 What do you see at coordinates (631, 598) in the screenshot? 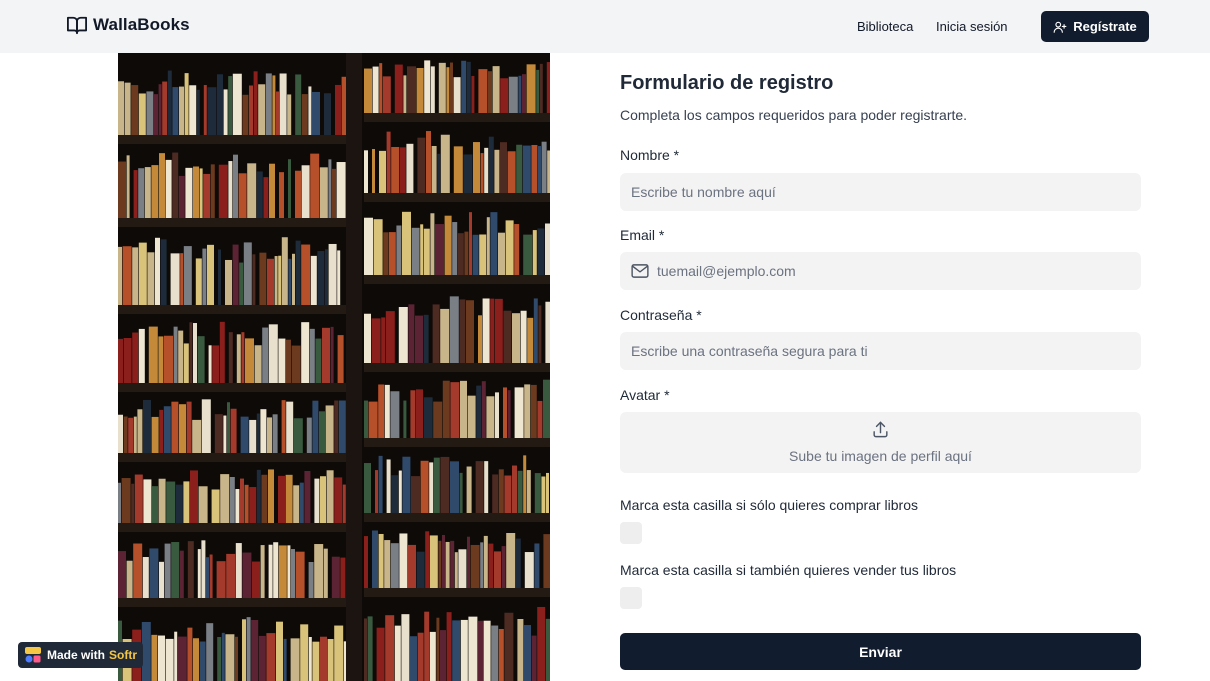
I see `also-sell-checkbox` at bounding box center [631, 598].